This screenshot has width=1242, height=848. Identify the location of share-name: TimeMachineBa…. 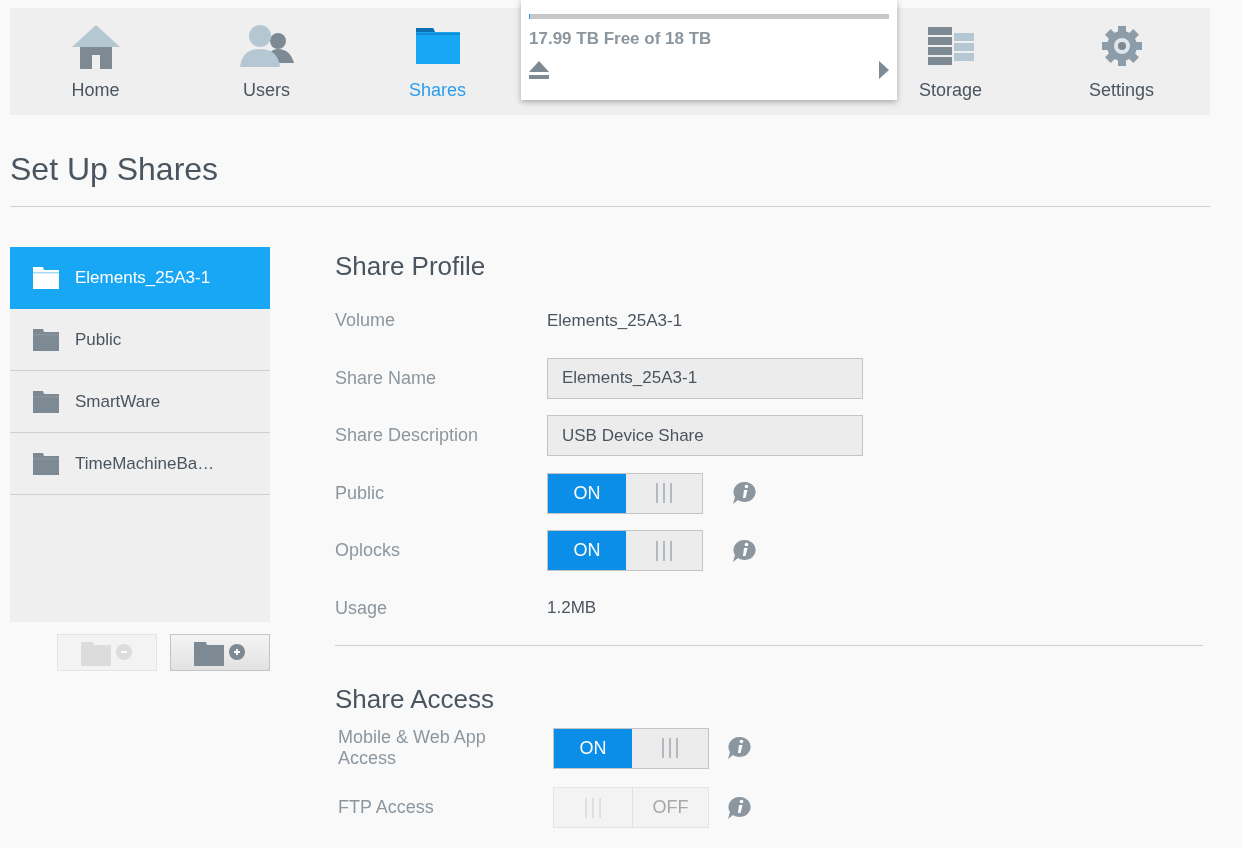
(145, 463).